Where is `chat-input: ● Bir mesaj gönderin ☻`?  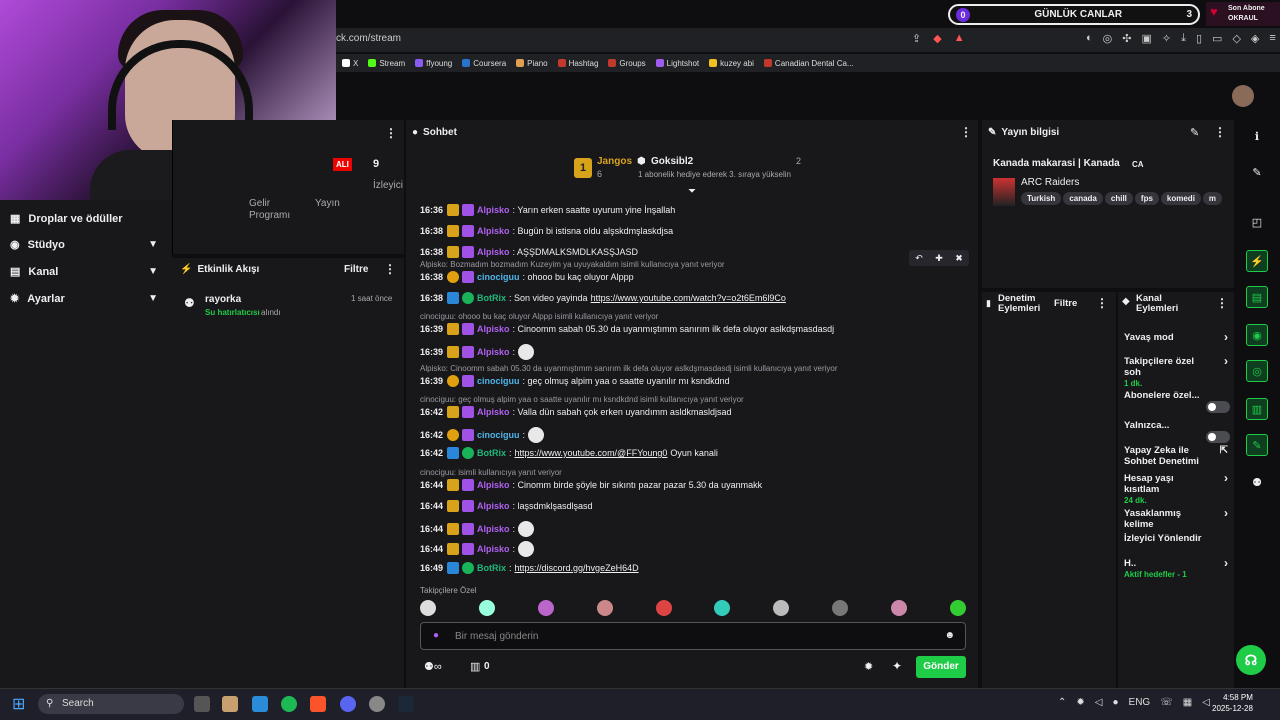
chat-input: ● Bir mesaj gönderin ☻ is located at coordinates (693, 636).